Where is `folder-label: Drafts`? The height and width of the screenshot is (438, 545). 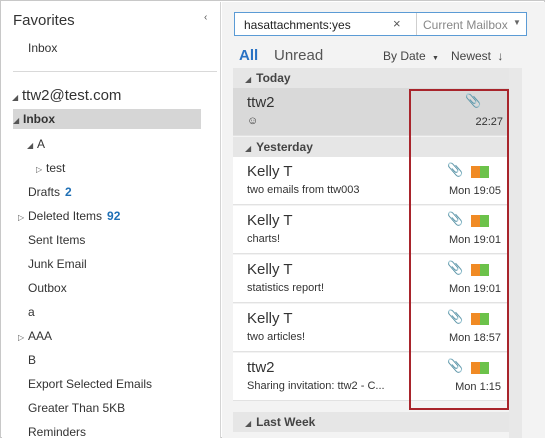 folder-label: Drafts is located at coordinates (44, 192).